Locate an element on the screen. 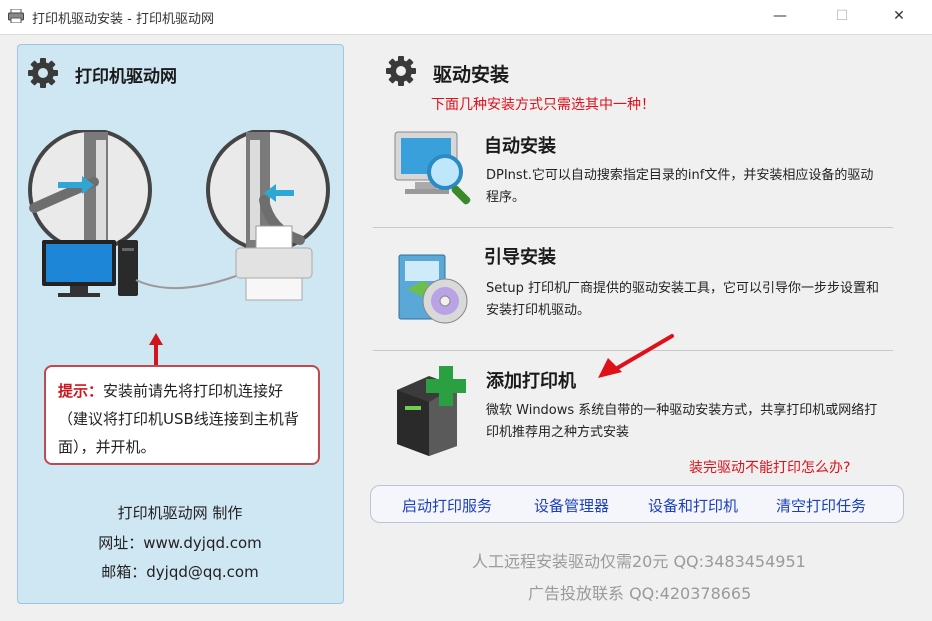  auto-install-description: DPInst.它可以自动搜索指定目录的inf文件，并安装相应设备的驱动程序。 is located at coordinates (680, 186).